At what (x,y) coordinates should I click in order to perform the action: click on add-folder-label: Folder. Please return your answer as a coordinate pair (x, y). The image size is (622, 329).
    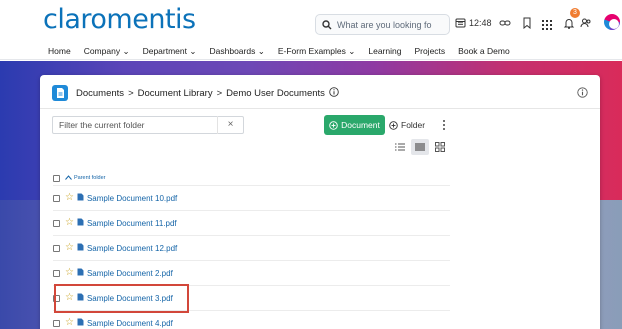
    Looking at the image, I should click on (413, 125).